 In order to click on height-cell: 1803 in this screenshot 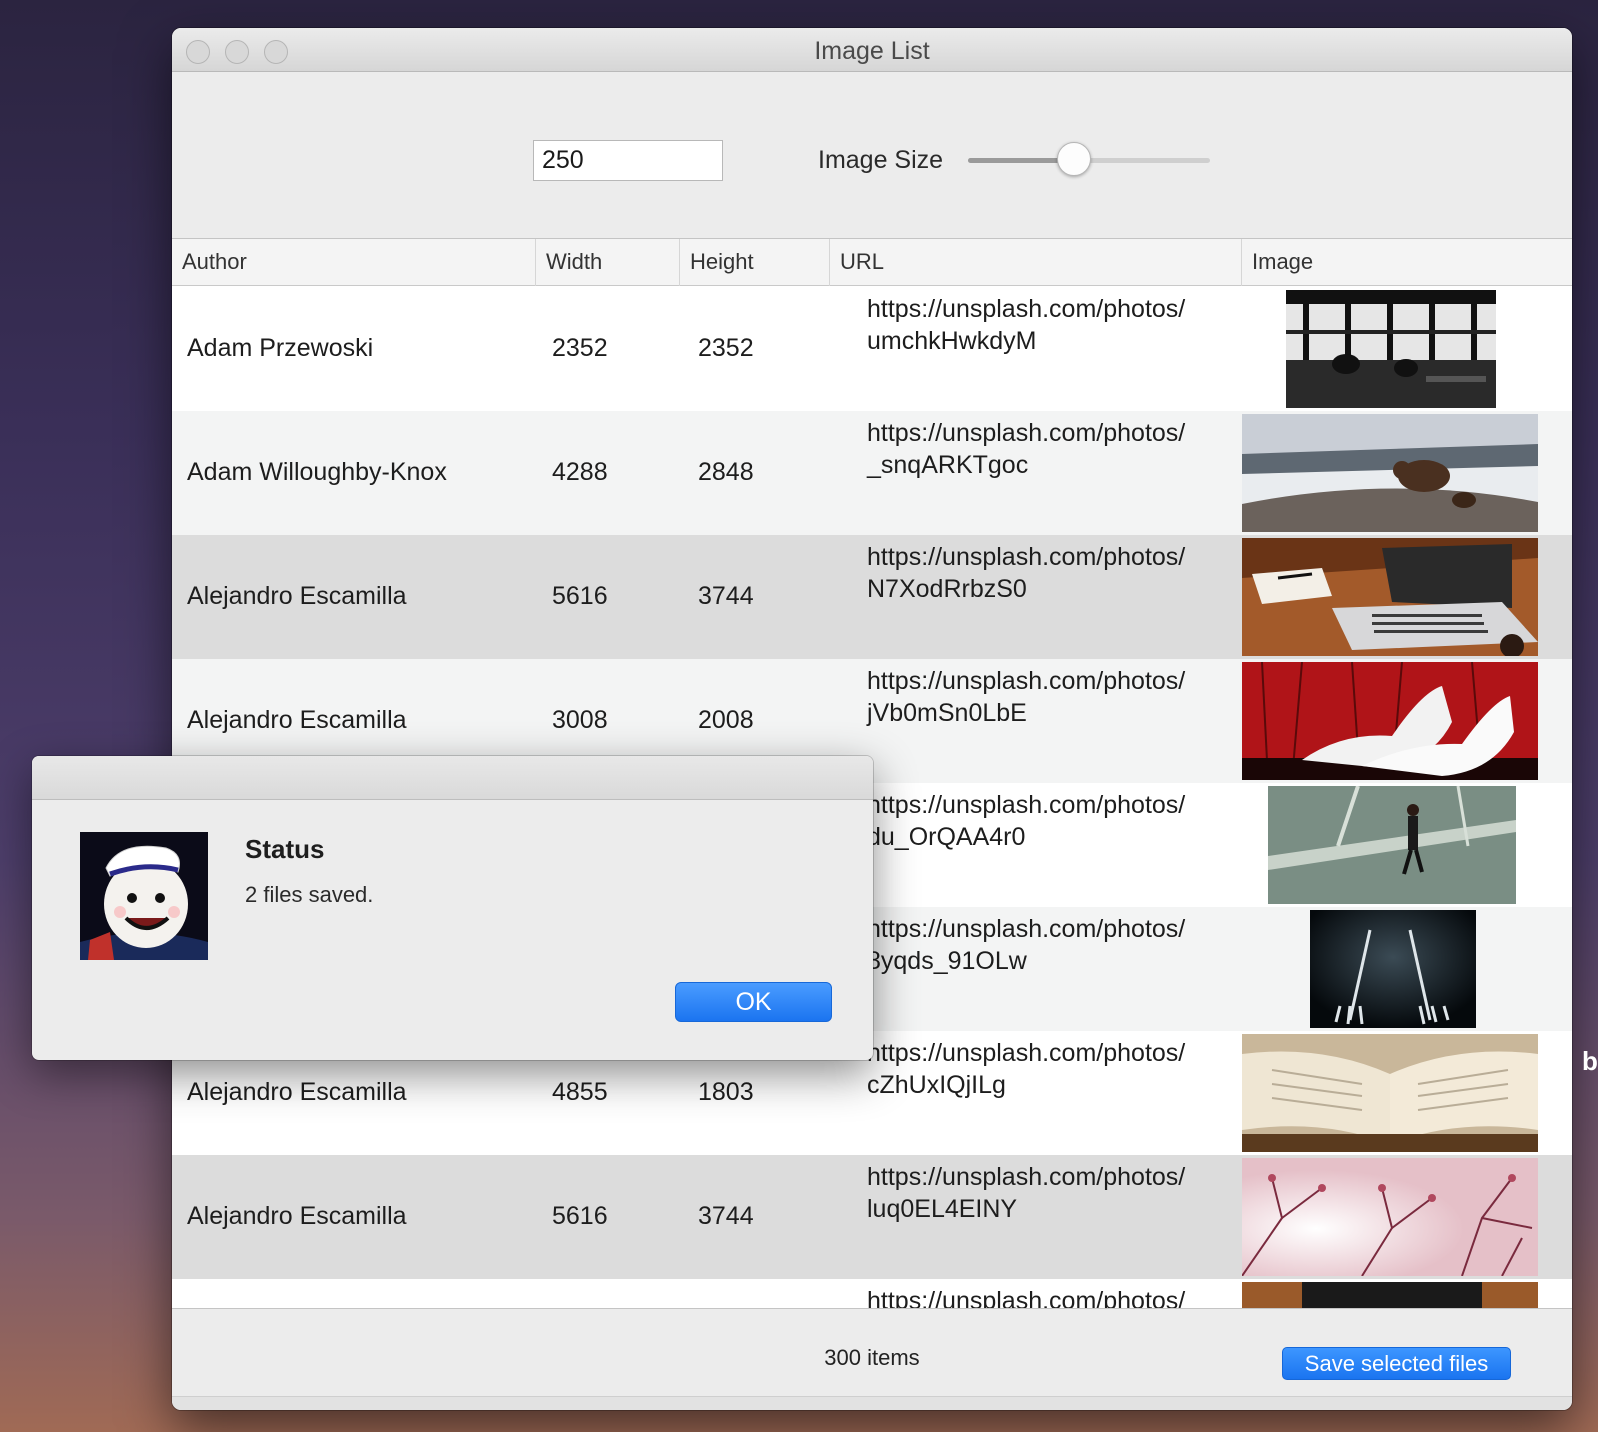, I will do `click(726, 1092)`.